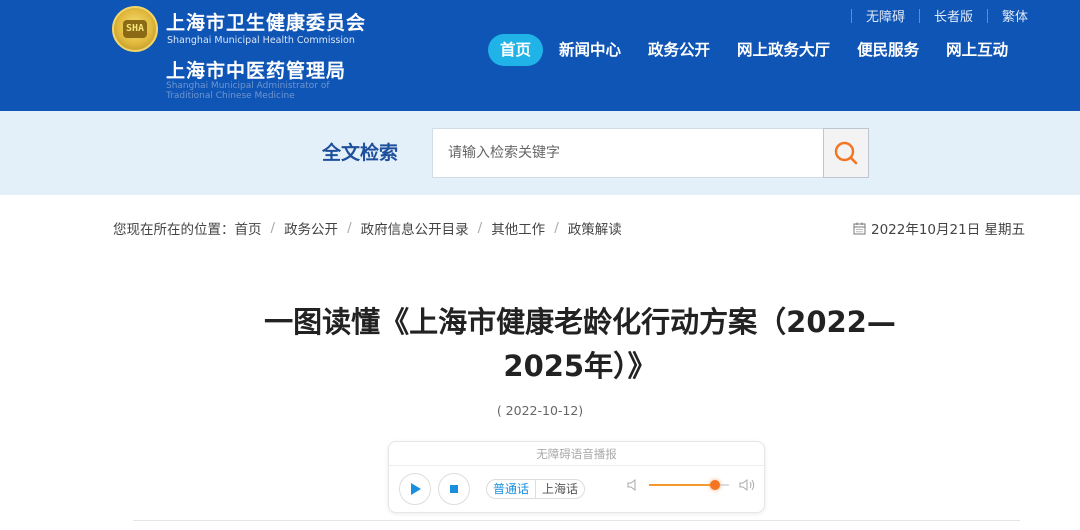 This screenshot has width=1080, height=530. I want to click on nav-interaction: 网上互动, so click(977, 50).